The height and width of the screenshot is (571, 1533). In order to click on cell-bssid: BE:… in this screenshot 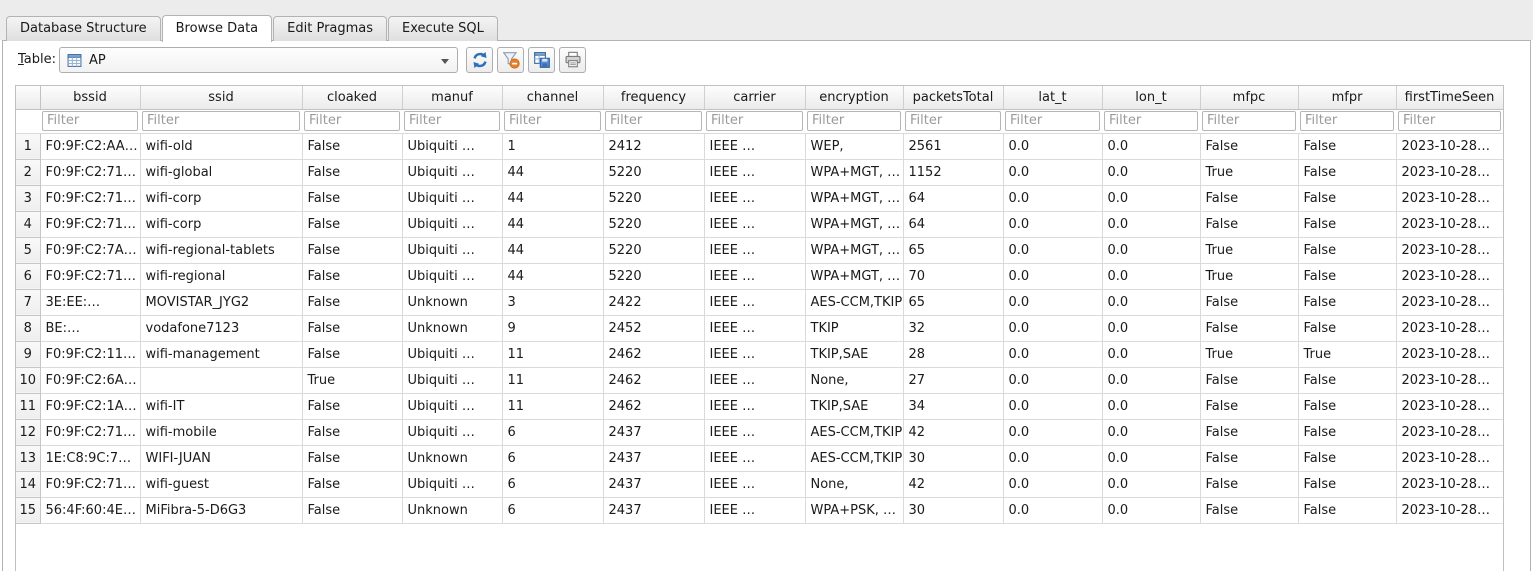, I will do `click(90, 328)`.